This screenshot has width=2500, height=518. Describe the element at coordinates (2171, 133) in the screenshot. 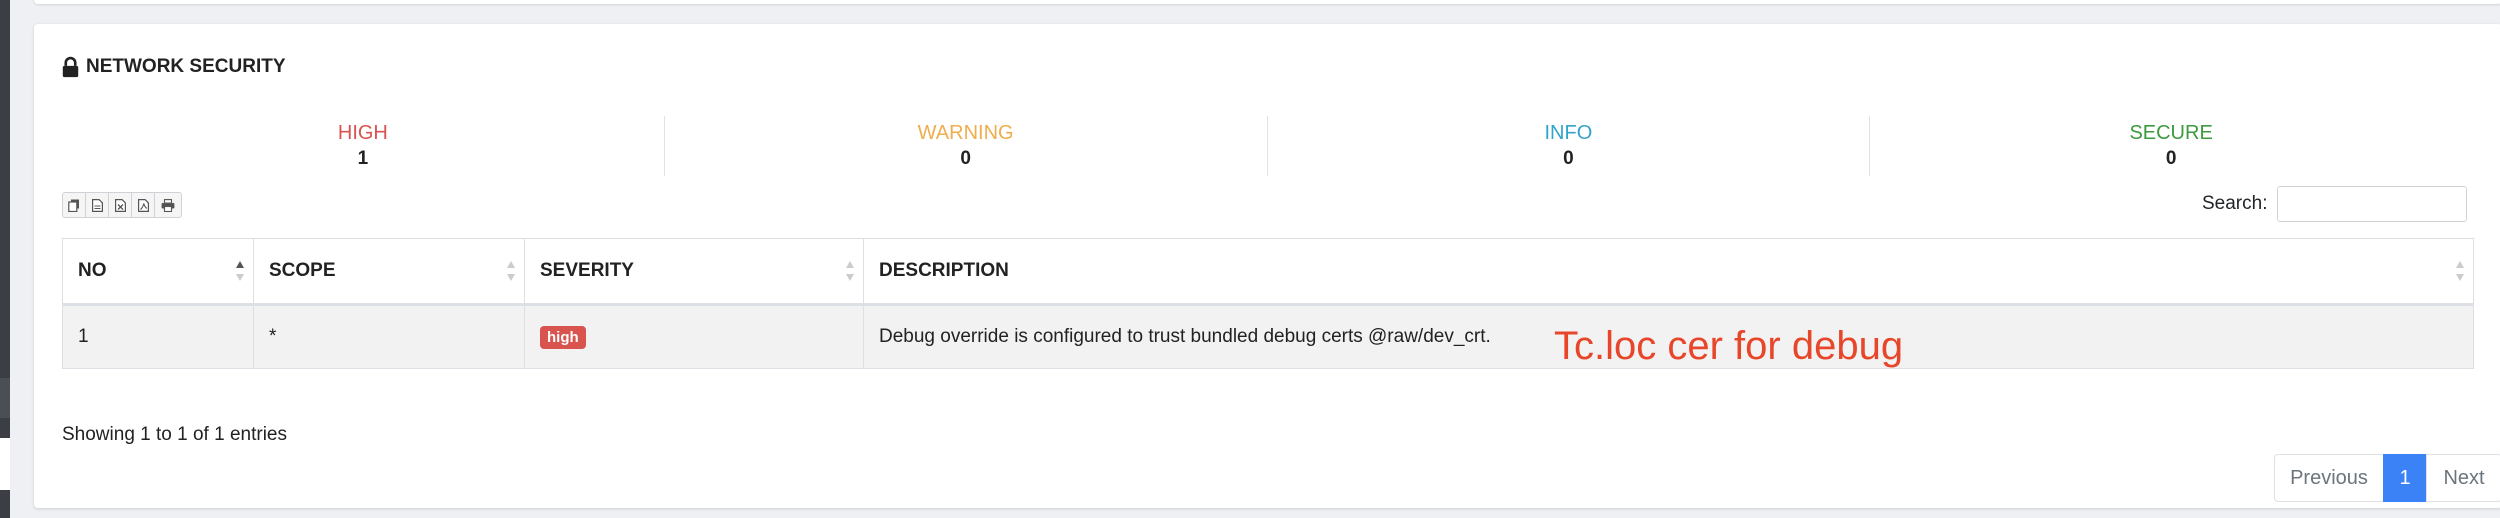

I see `stat-secure-label: SECURE` at that location.